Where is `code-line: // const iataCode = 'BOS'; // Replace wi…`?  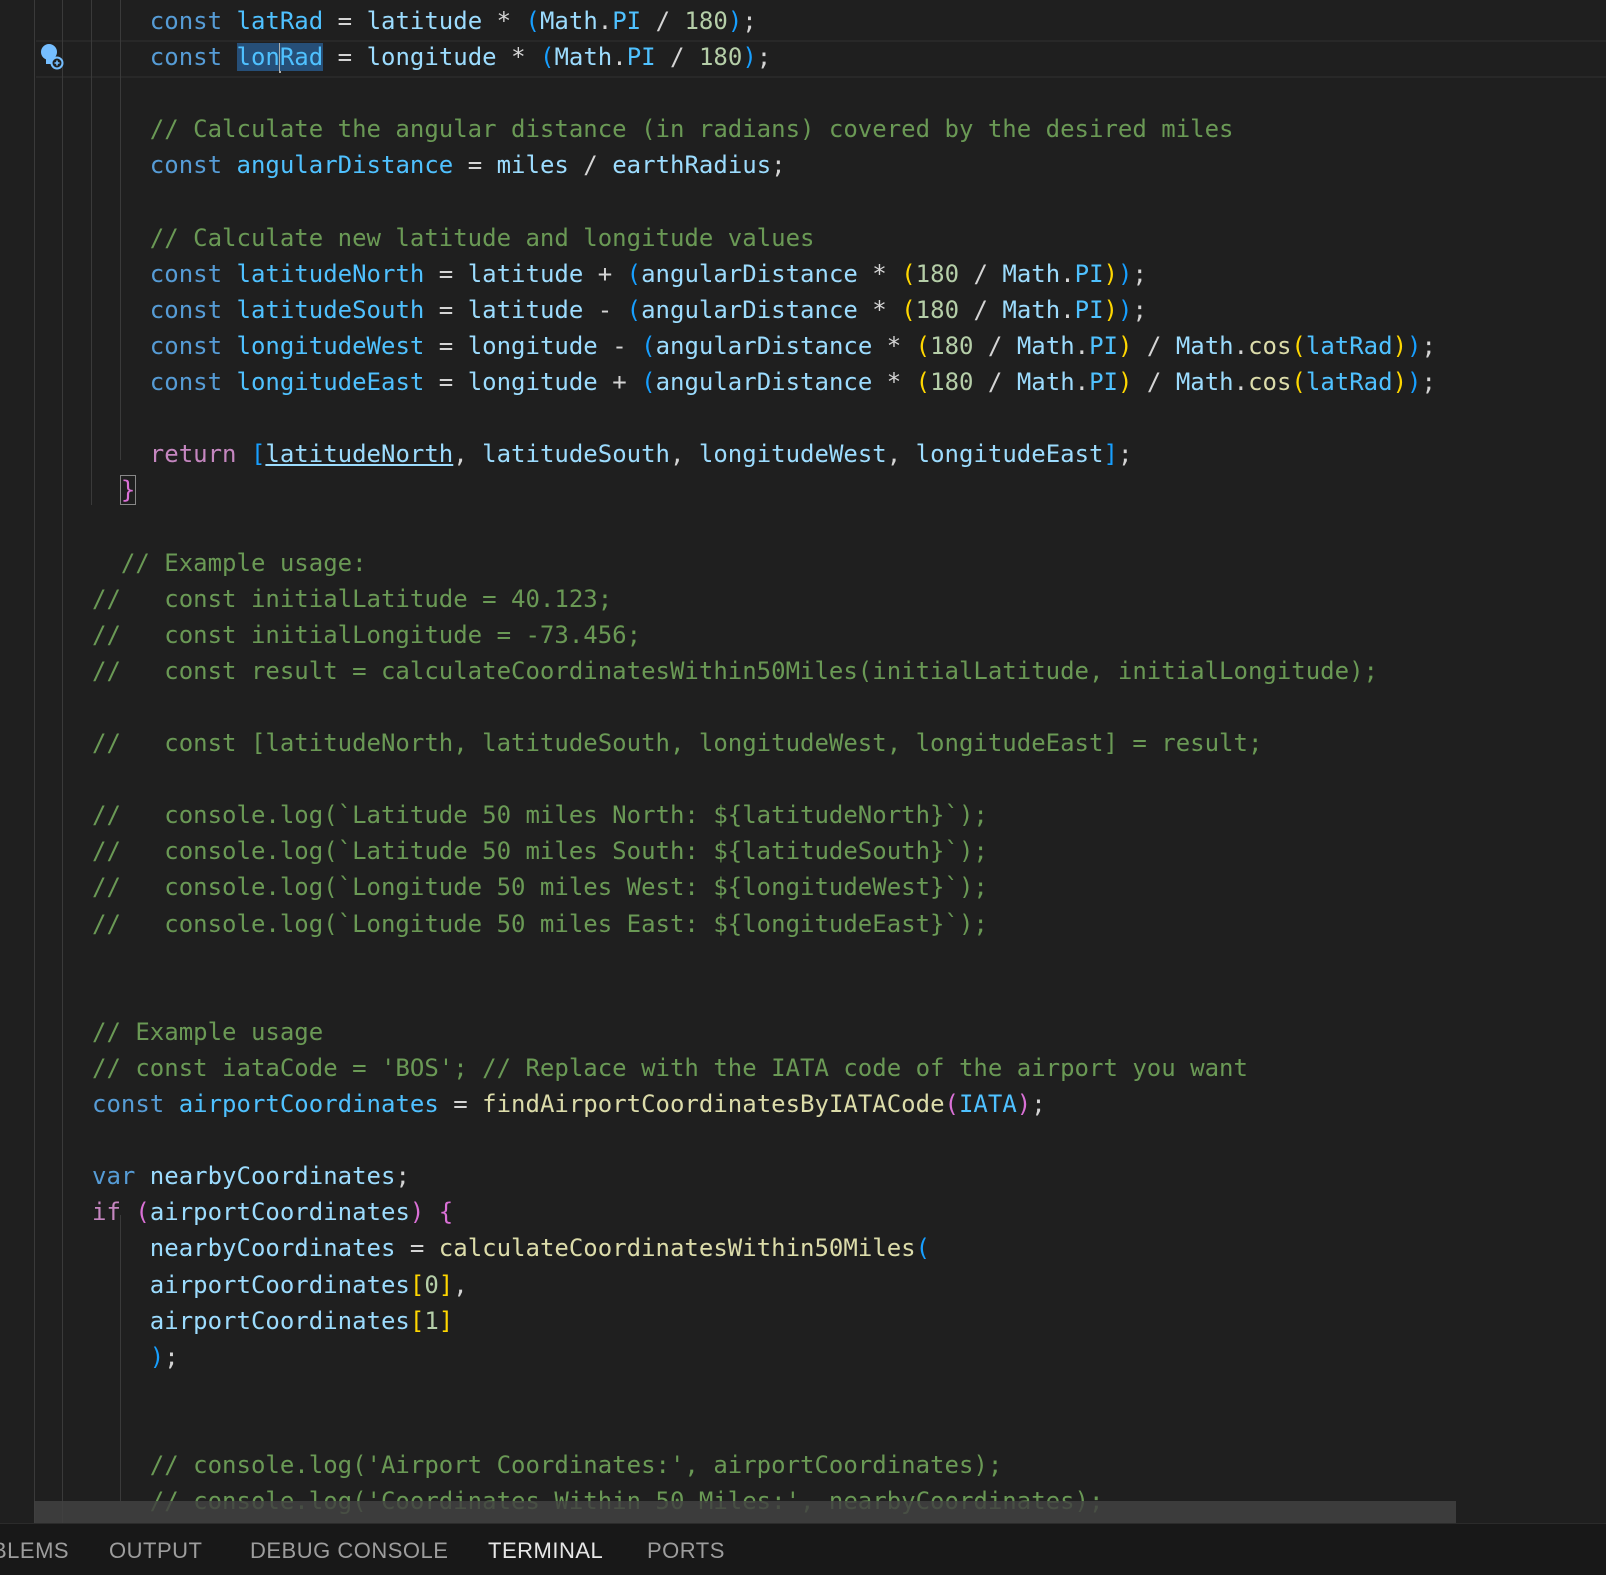
code-line: // const iataCode = 'BOS'; // Replace wi… is located at coordinates (670, 1068).